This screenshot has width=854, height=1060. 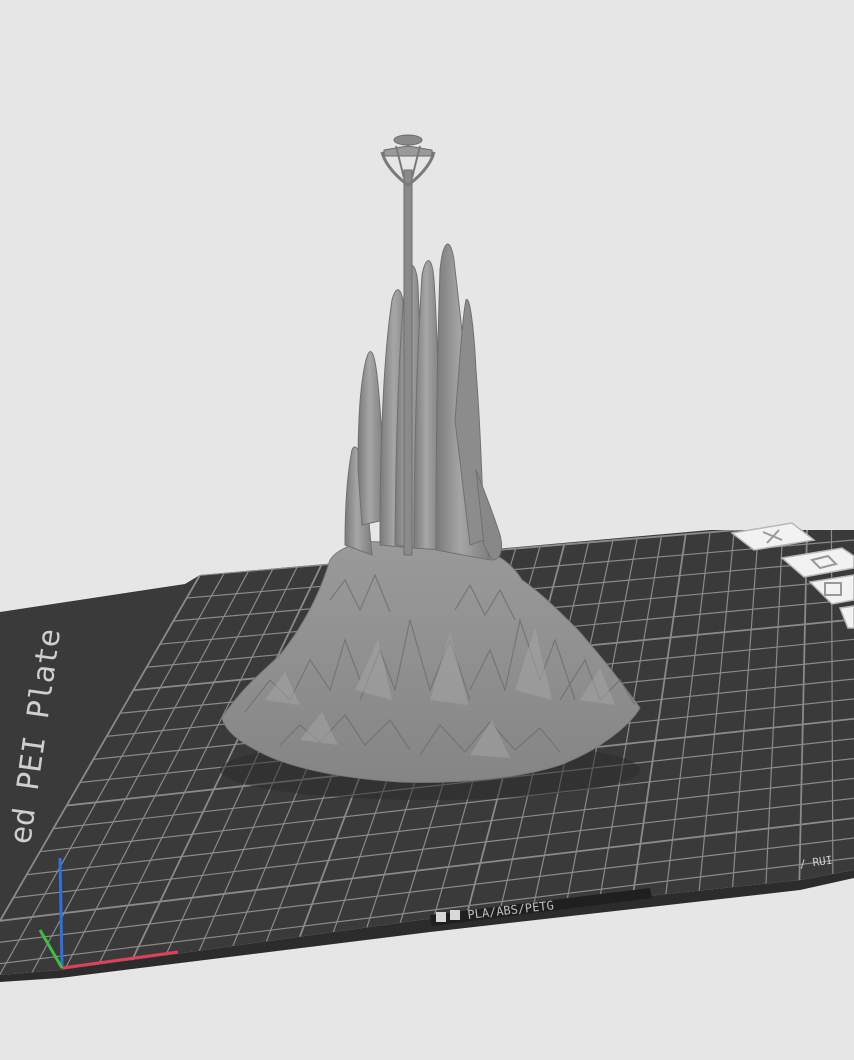 I want to click on z-axis, so click(x=61, y=913).